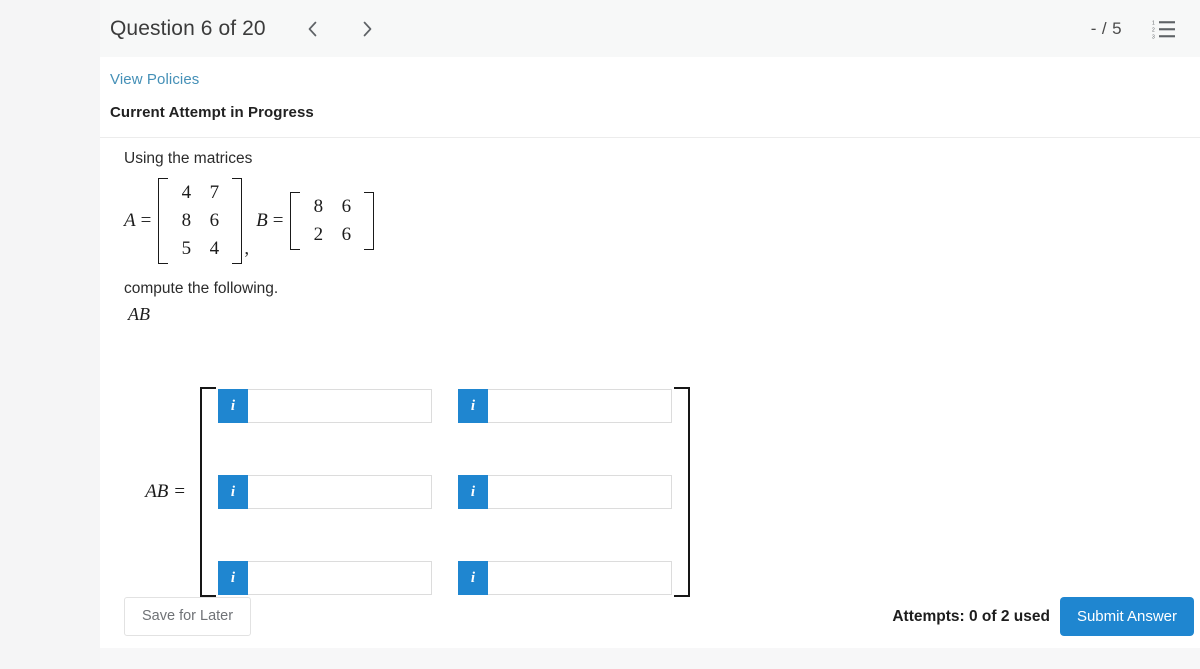  I want to click on page-title: Question 6 of 20, so click(188, 28).